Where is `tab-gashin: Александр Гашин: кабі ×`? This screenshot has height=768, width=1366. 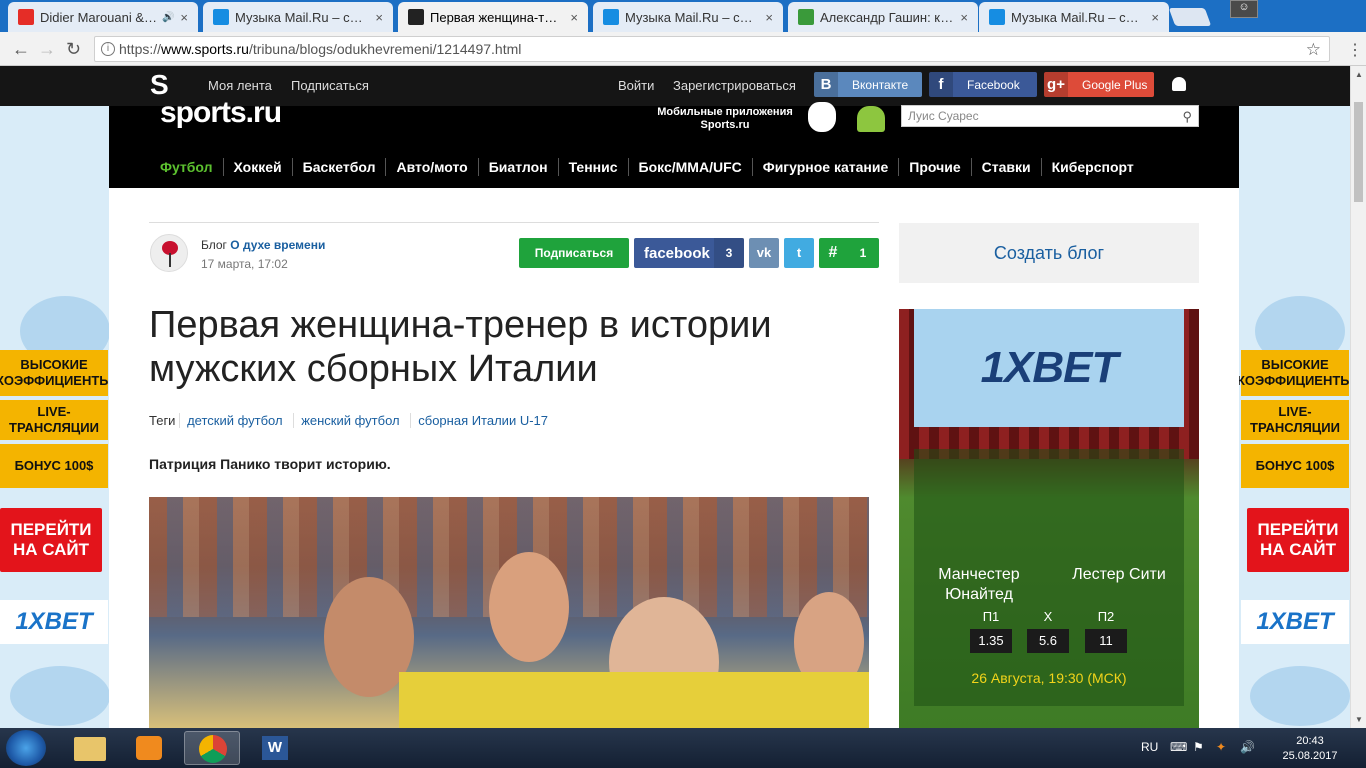
tab-gashin: Александр Гашин: кабі × is located at coordinates (883, 17).